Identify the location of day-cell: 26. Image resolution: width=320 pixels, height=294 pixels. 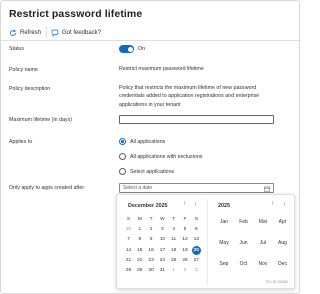
(185, 260).